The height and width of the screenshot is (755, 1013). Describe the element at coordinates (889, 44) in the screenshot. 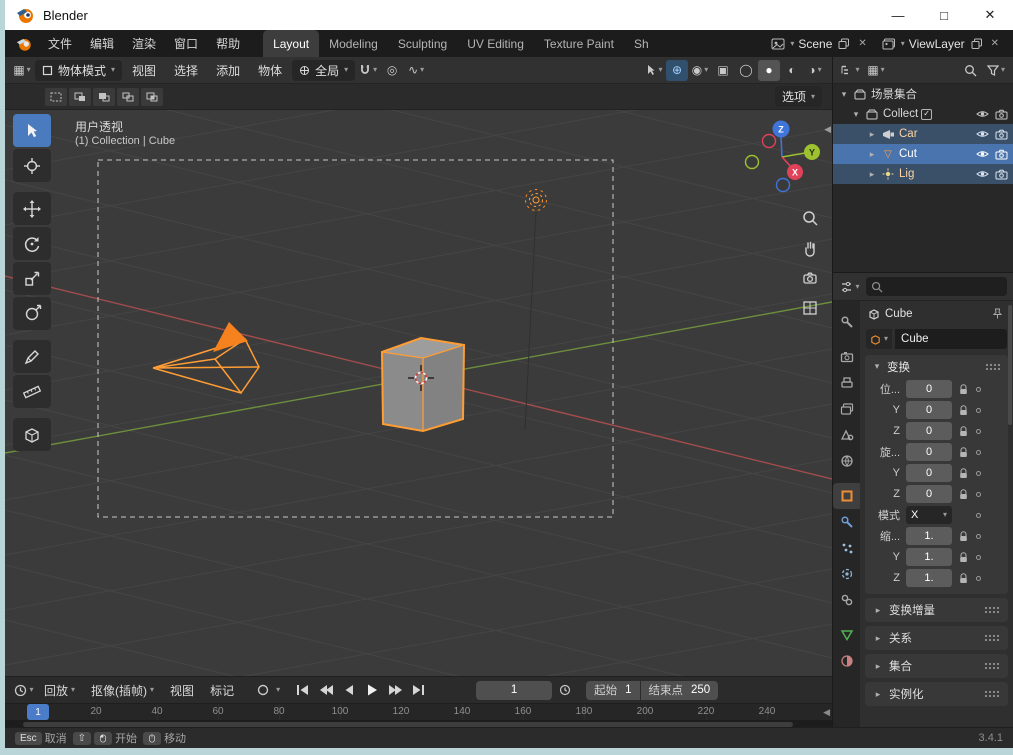

I see `viewlayer-icon` at that location.